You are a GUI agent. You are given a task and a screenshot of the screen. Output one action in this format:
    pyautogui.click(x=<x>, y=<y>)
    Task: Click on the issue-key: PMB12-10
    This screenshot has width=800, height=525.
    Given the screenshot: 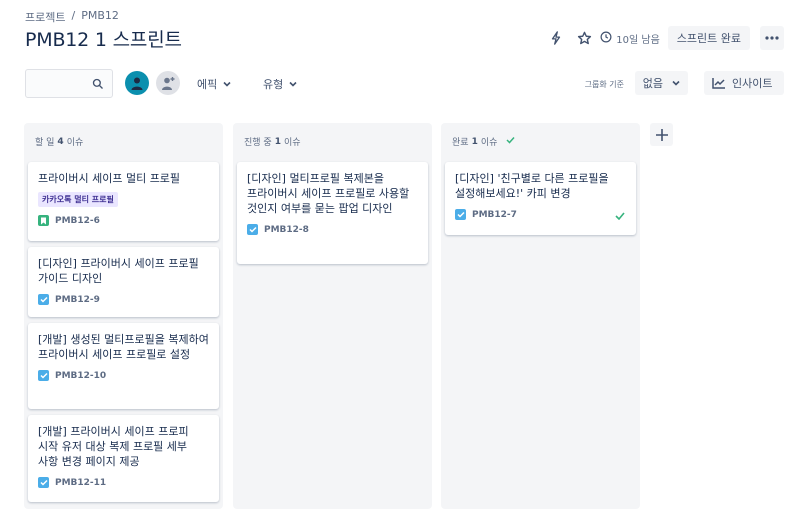 What is the action you would take?
    pyautogui.click(x=80, y=376)
    